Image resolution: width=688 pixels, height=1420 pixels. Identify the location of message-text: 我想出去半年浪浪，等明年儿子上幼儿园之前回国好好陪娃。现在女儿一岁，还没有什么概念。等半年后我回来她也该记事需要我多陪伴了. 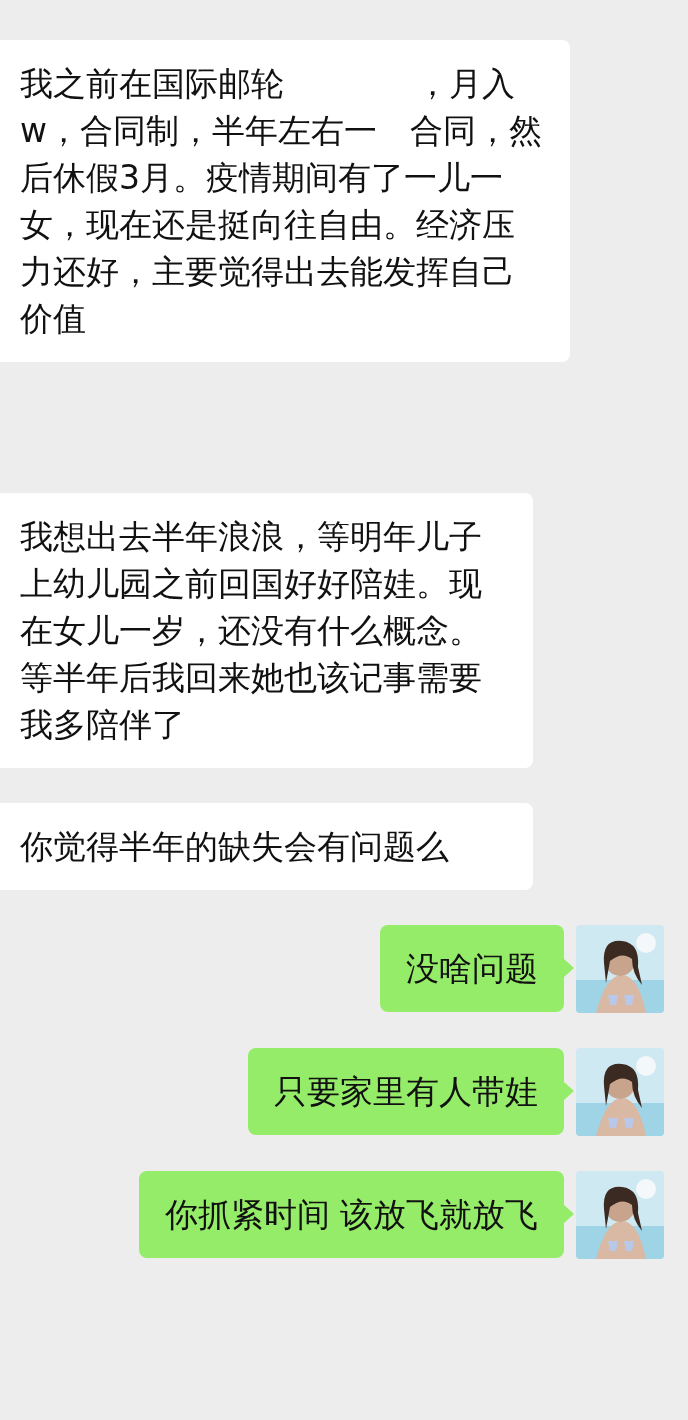
(251, 631).